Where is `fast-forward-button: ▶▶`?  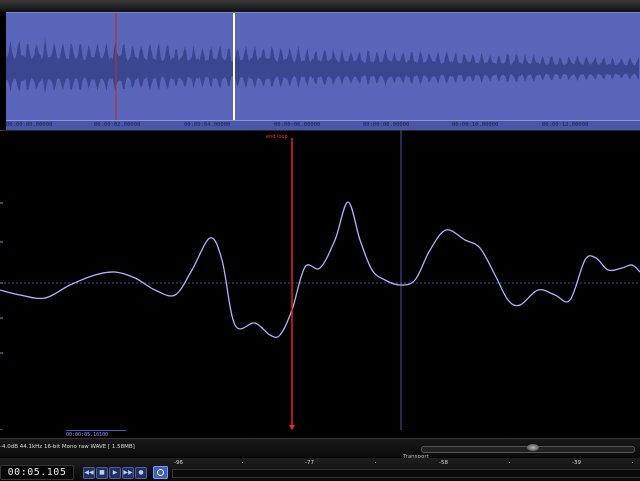 fast-forward-button: ▶▶ is located at coordinates (128, 473).